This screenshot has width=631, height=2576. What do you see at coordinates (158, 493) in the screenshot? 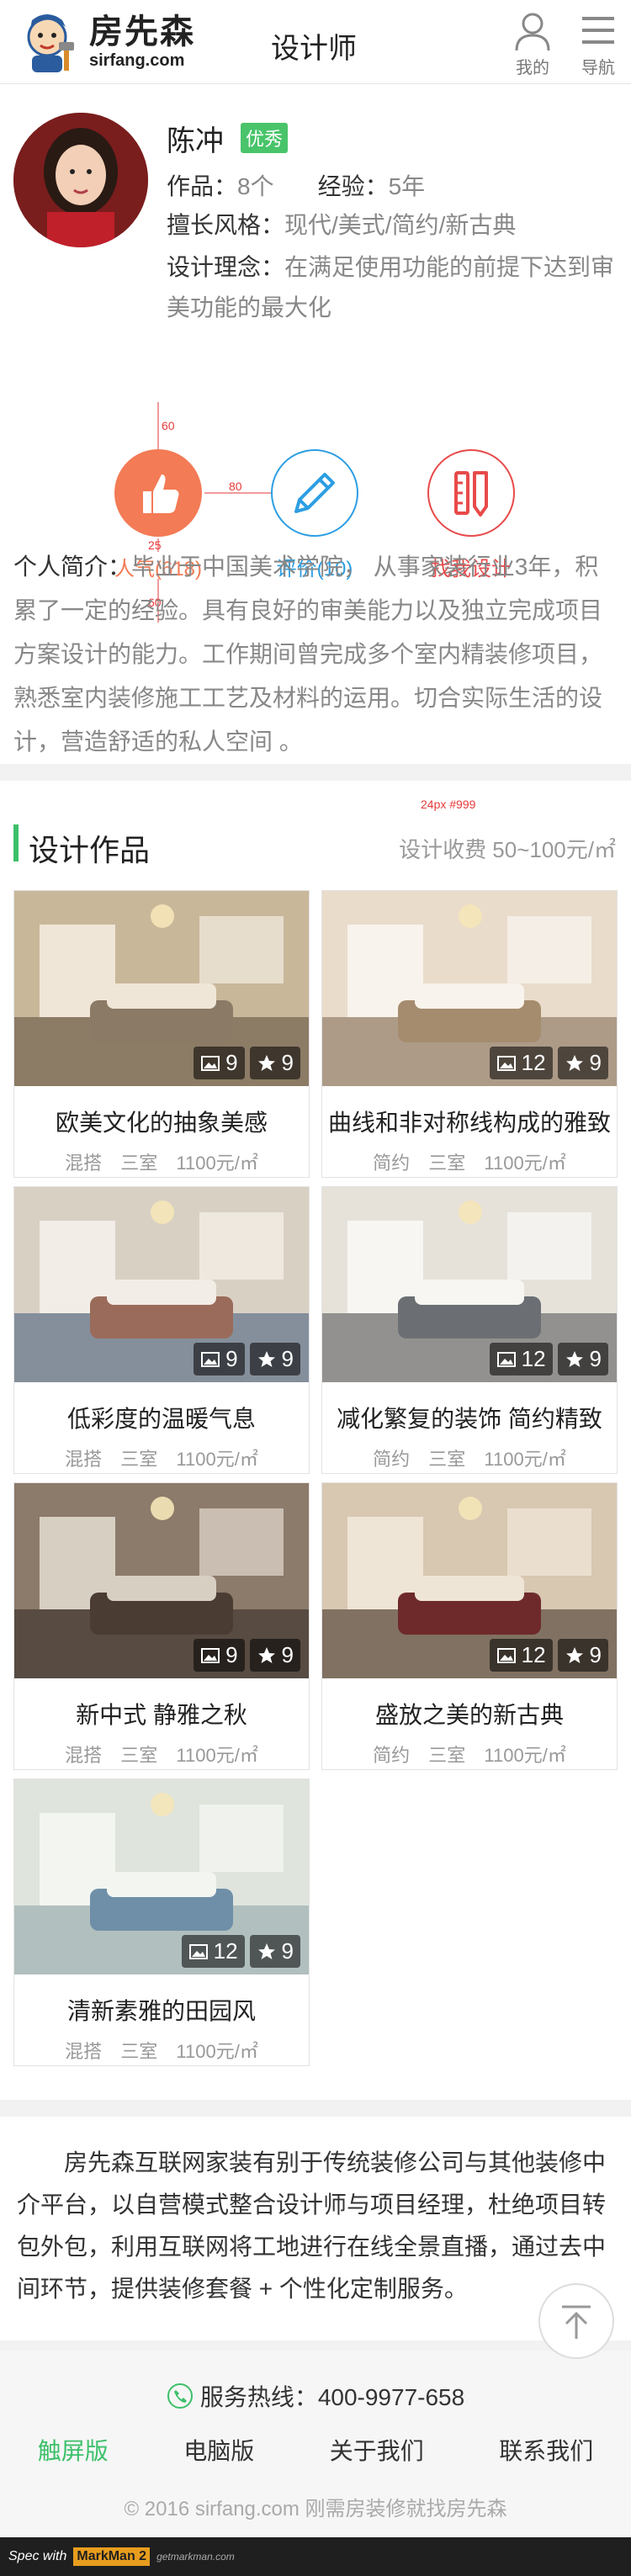
I see `popularity-button` at bounding box center [158, 493].